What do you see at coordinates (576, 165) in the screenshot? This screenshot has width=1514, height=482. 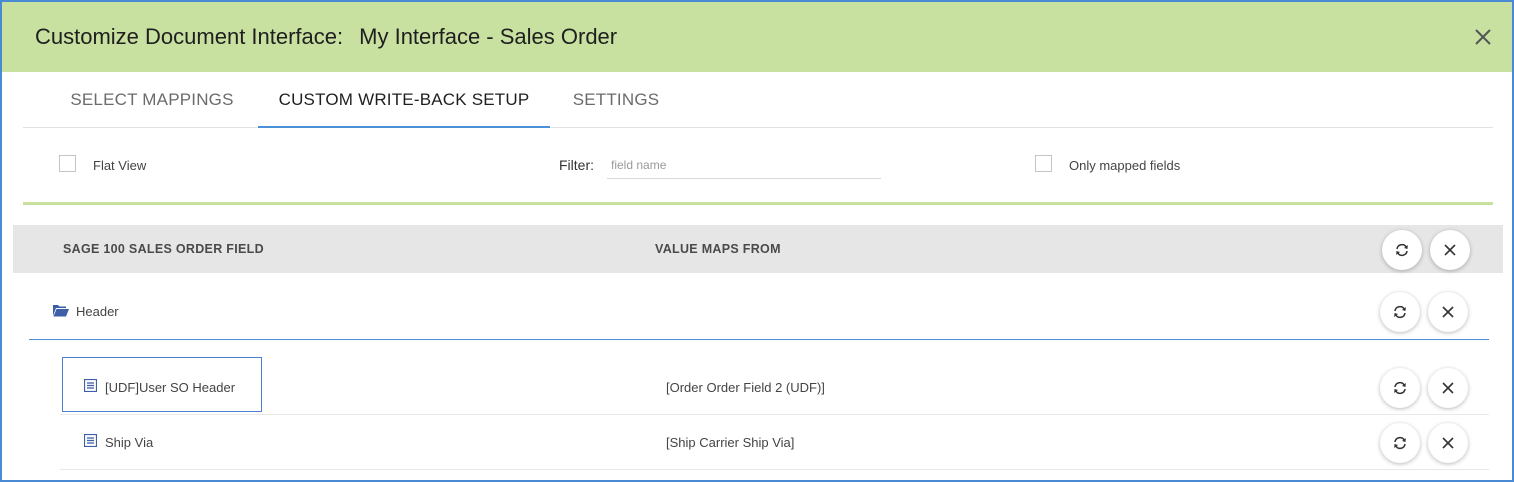 I see `filter-label: Filter:` at bounding box center [576, 165].